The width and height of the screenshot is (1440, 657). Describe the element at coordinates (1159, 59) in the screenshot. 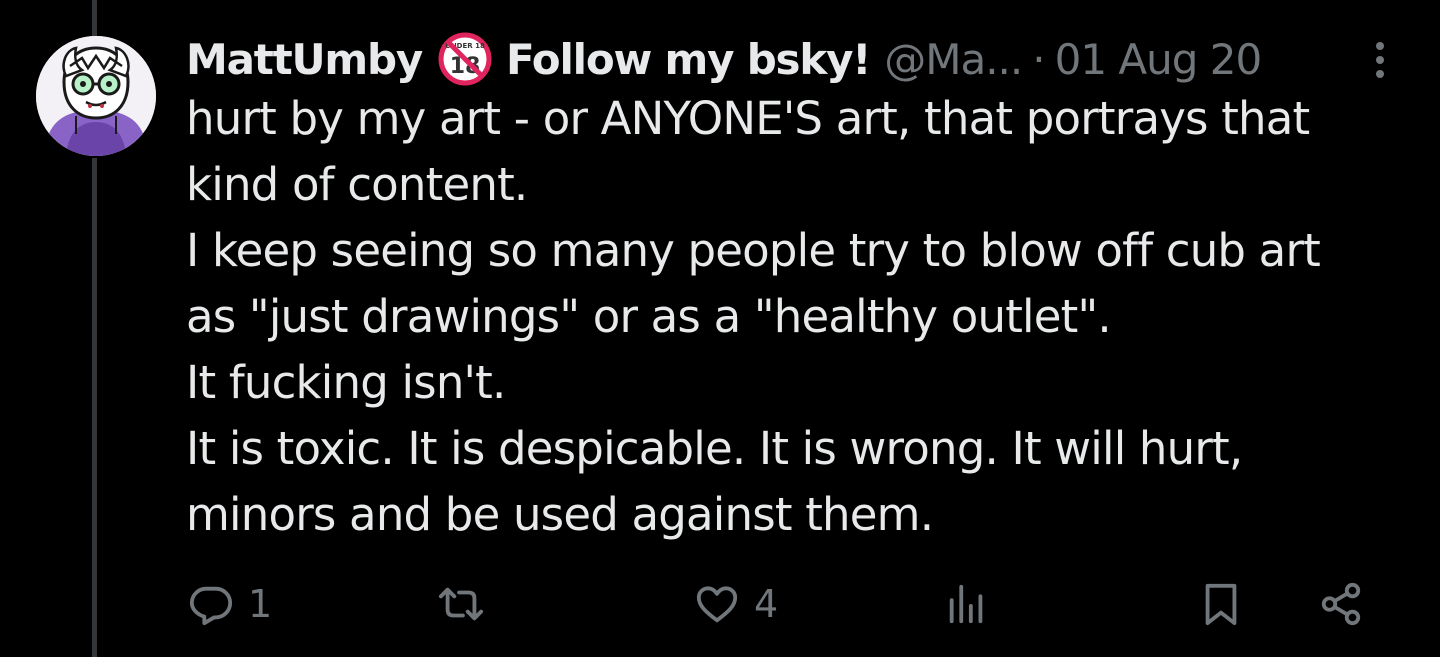

I see `timestamp: 01 Aug 20` at that location.